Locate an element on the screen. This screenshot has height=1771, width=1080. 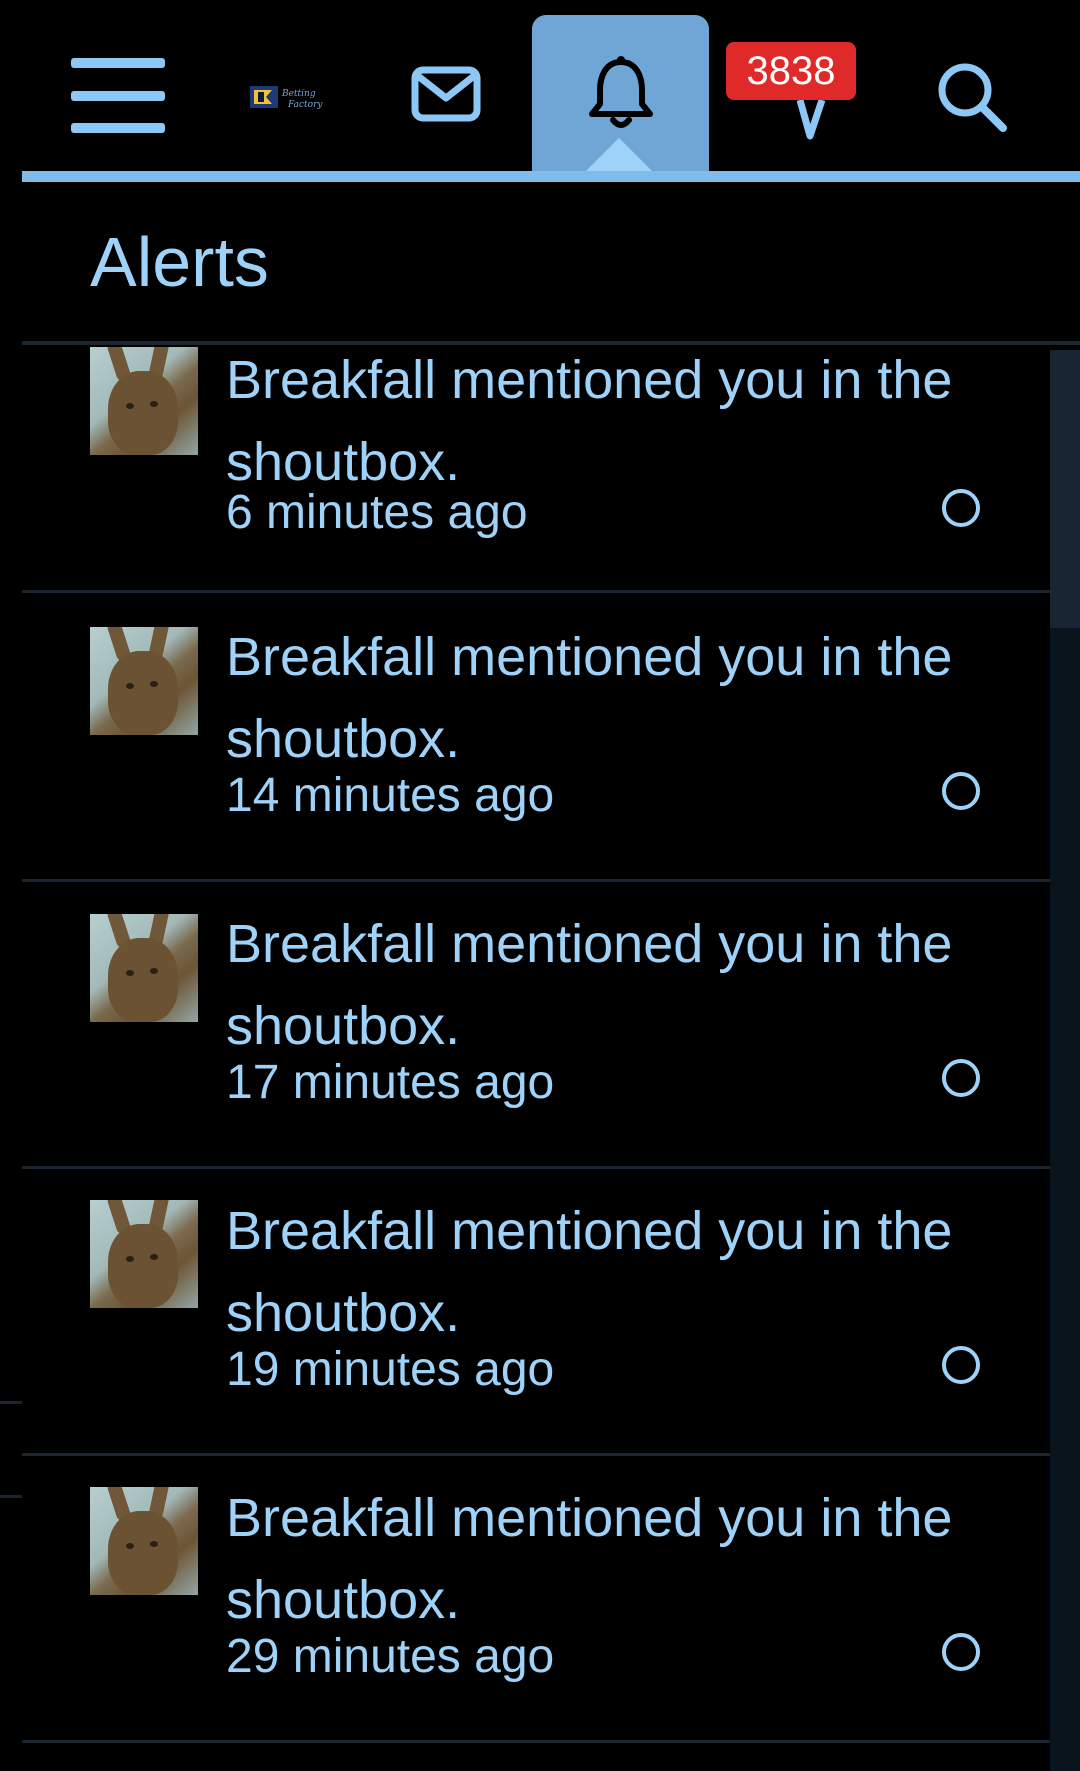
svg-text: Factory is located at coordinates (305, 105).